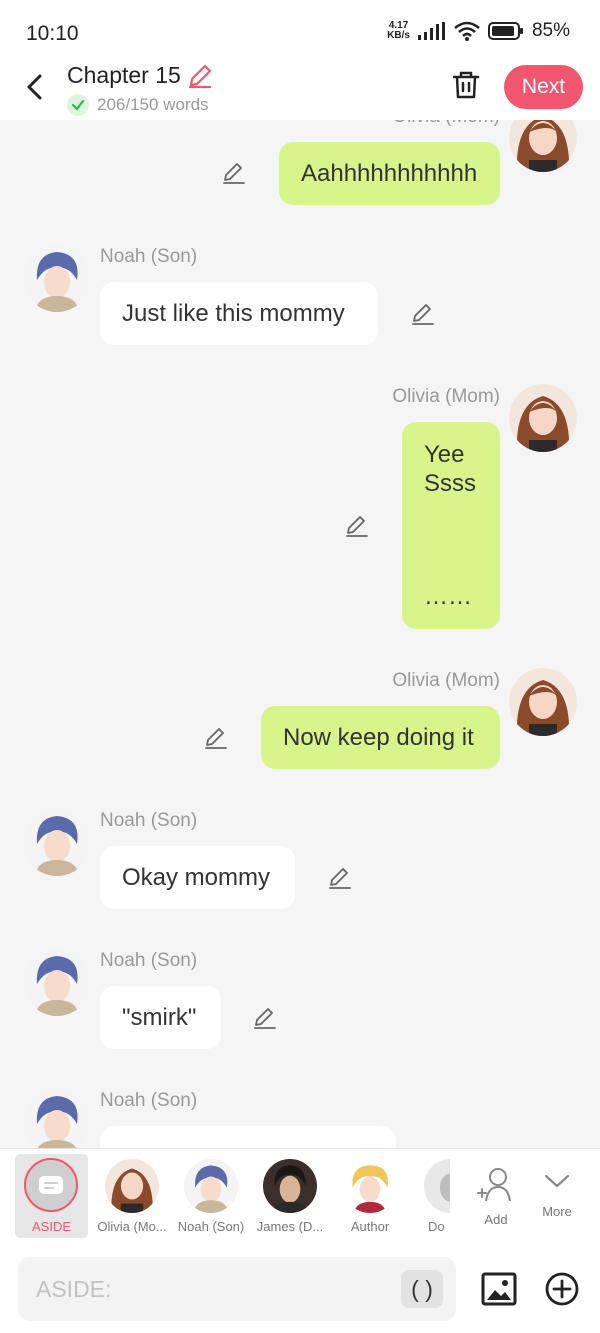 The height and width of the screenshot is (1333, 600). What do you see at coordinates (450, 483) in the screenshot?
I see `message-line-2: Ssss` at bounding box center [450, 483].